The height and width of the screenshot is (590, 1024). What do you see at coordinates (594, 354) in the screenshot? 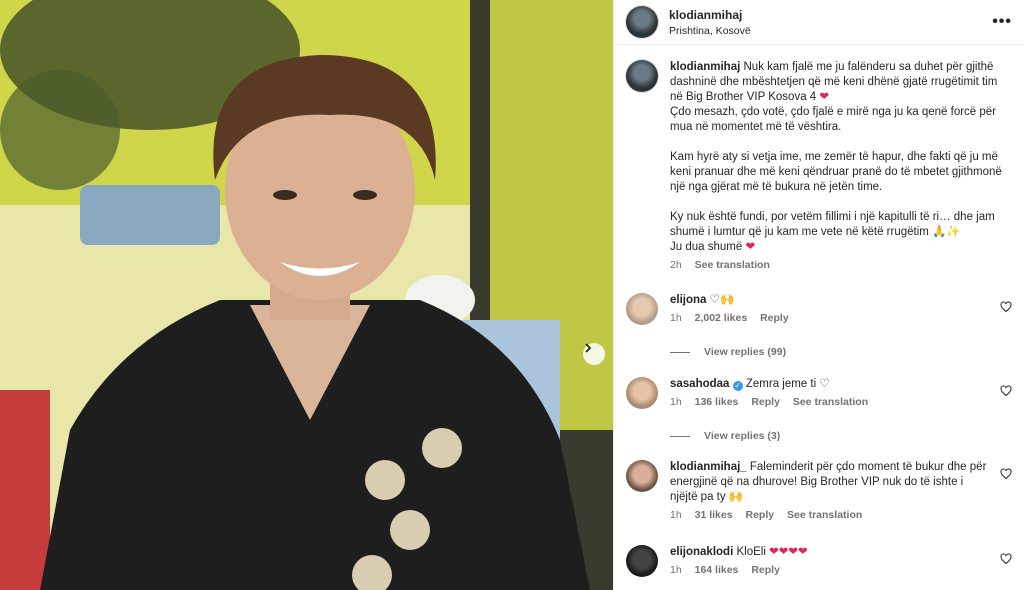
I see `next-photo-button` at bounding box center [594, 354].